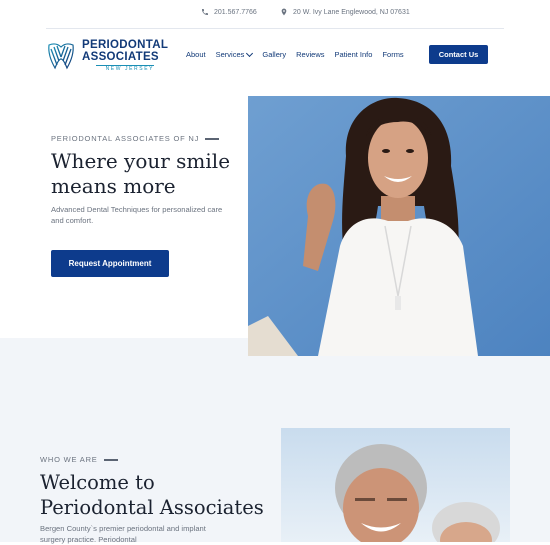 The height and width of the screenshot is (545, 550). Describe the element at coordinates (392, 54) in the screenshot. I see `nav-item-forms: Forms` at that location.